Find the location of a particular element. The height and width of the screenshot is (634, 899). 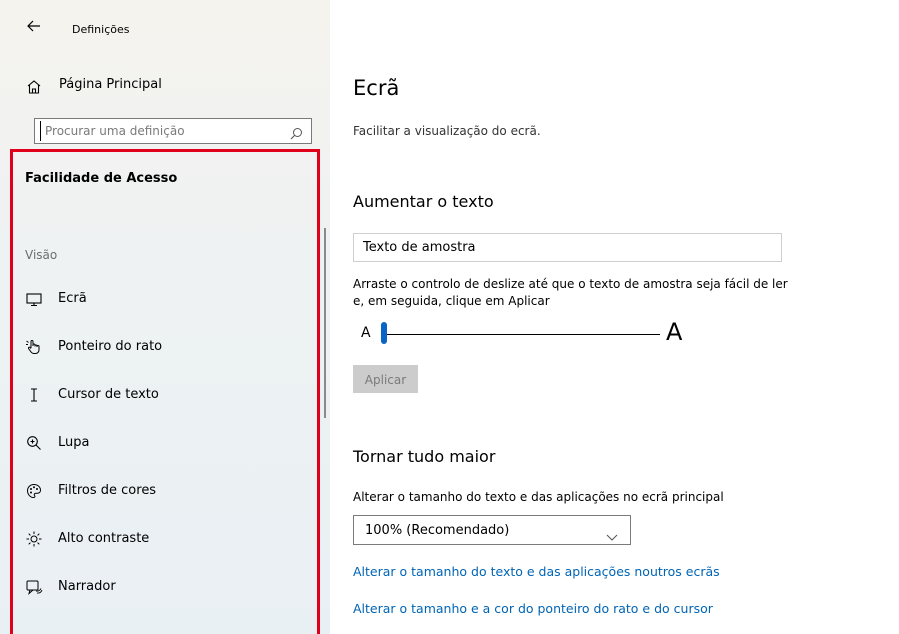

scale-dropdown: 100% (Recomendado) is located at coordinates (492, 530).